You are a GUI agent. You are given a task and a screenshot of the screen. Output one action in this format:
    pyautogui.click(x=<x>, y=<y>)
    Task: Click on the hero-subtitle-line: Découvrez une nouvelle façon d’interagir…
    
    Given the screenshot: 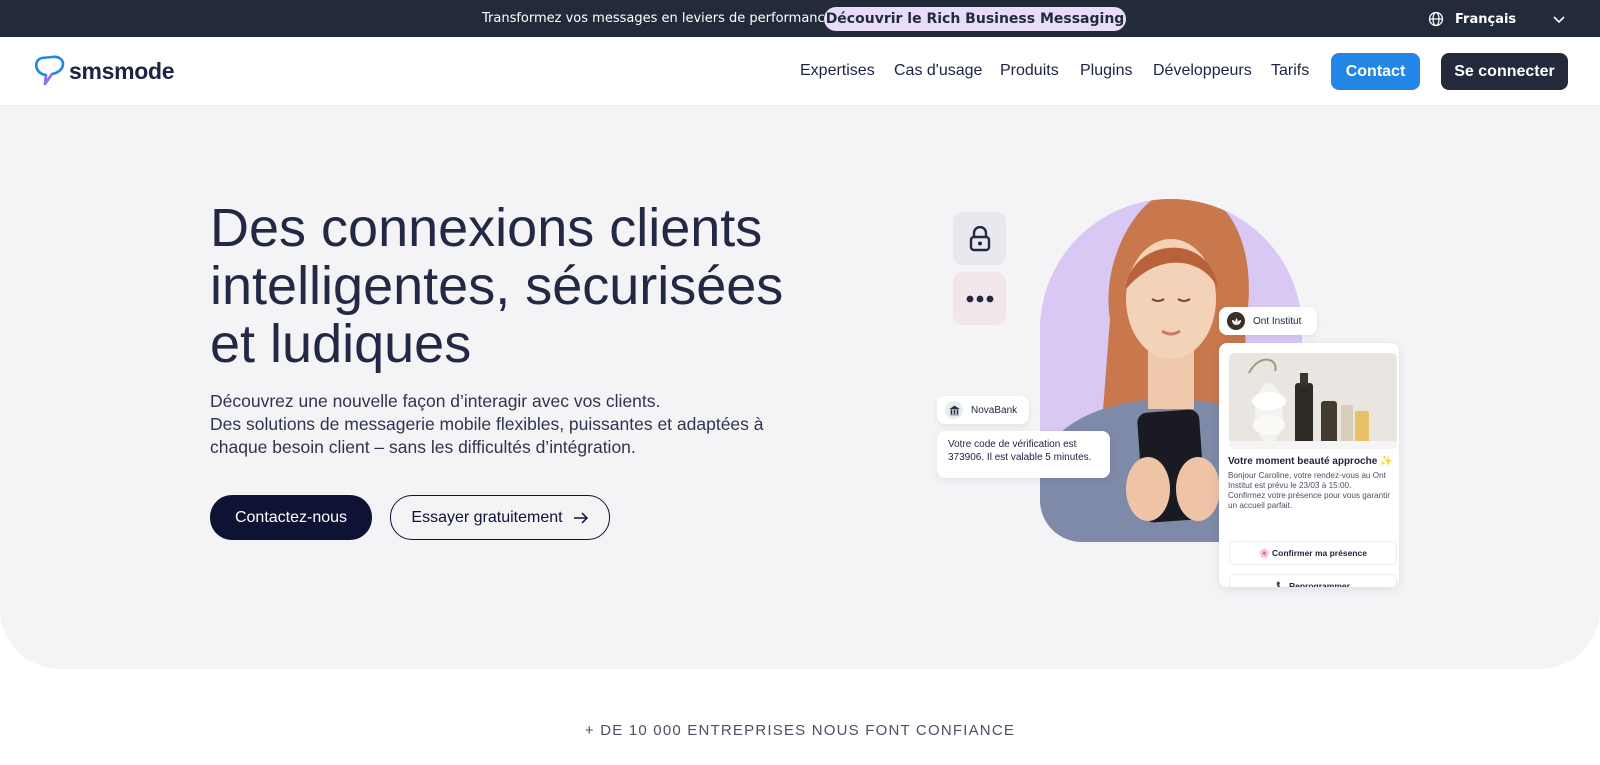 What is the action you would take?
    pyautogui.click(x=435, y=401)
    